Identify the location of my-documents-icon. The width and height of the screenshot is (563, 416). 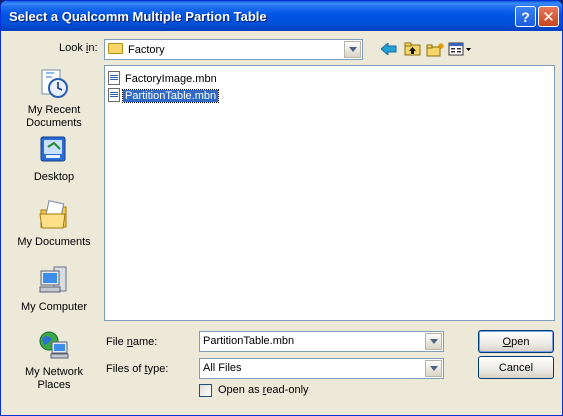
(54, 216).